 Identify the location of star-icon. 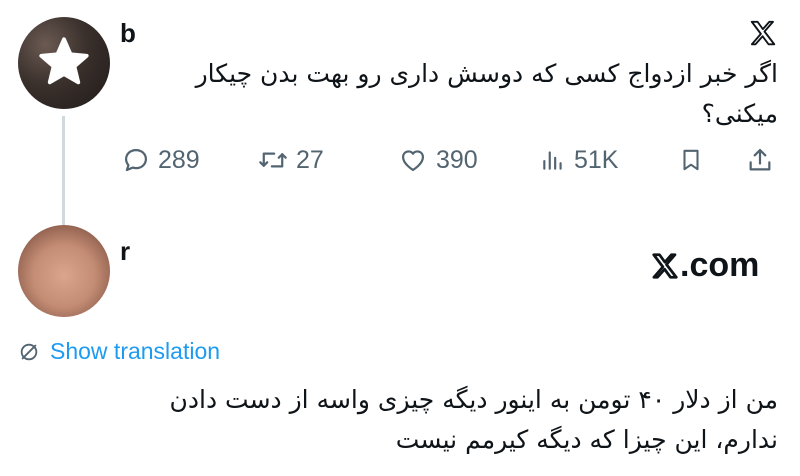
(64, 61).